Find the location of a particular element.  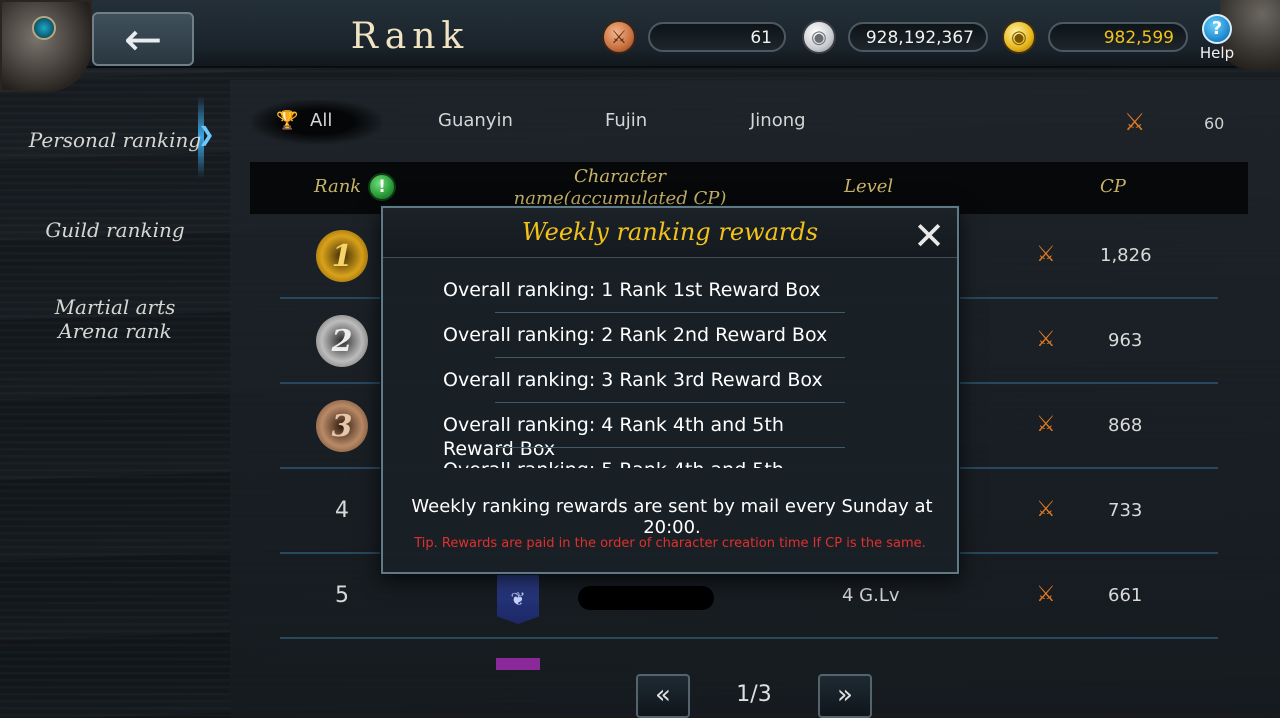

question-mark-icon: ? is located at coordinates (1217, 29).